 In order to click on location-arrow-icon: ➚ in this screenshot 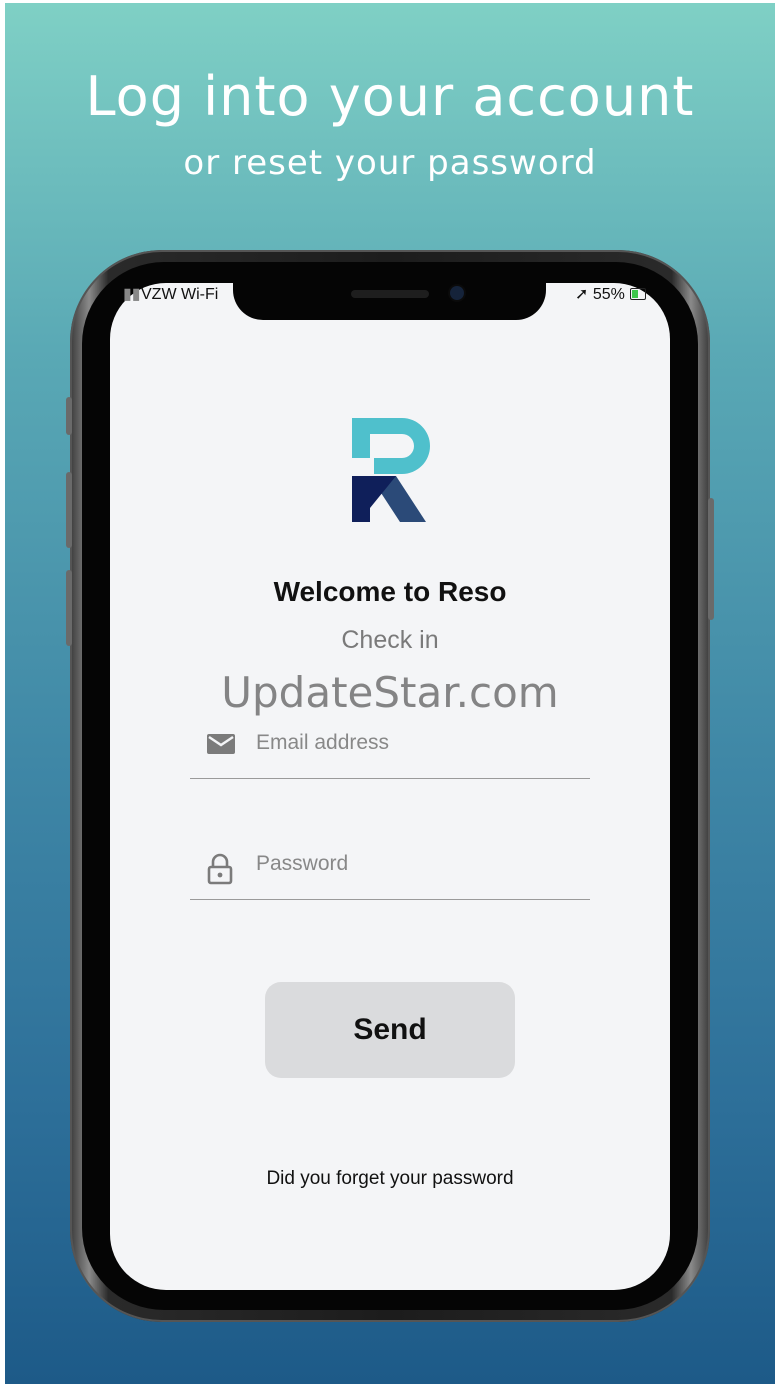, I will do `click(582, 294)`.